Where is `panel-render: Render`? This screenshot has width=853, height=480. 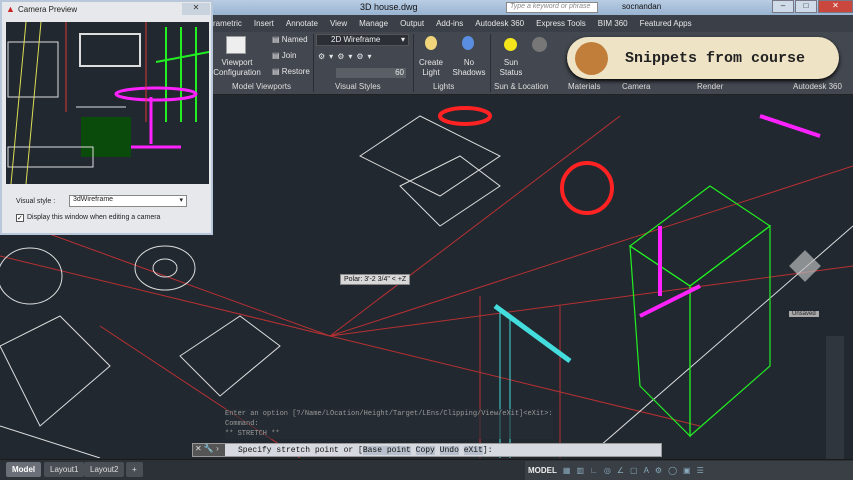
panel-render: Render is located at coordinates (710, 86).